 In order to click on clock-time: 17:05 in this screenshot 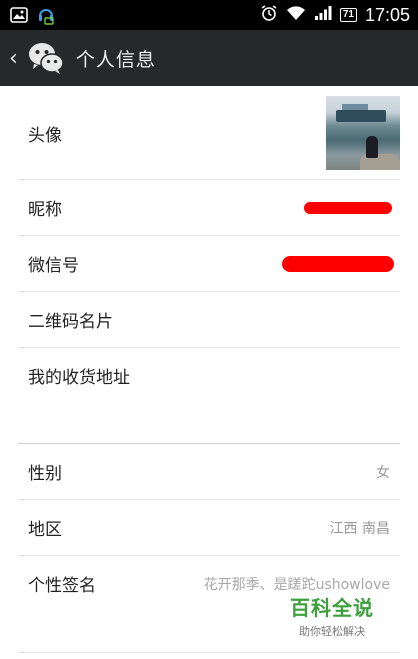, I will do `click(387, 14)`.